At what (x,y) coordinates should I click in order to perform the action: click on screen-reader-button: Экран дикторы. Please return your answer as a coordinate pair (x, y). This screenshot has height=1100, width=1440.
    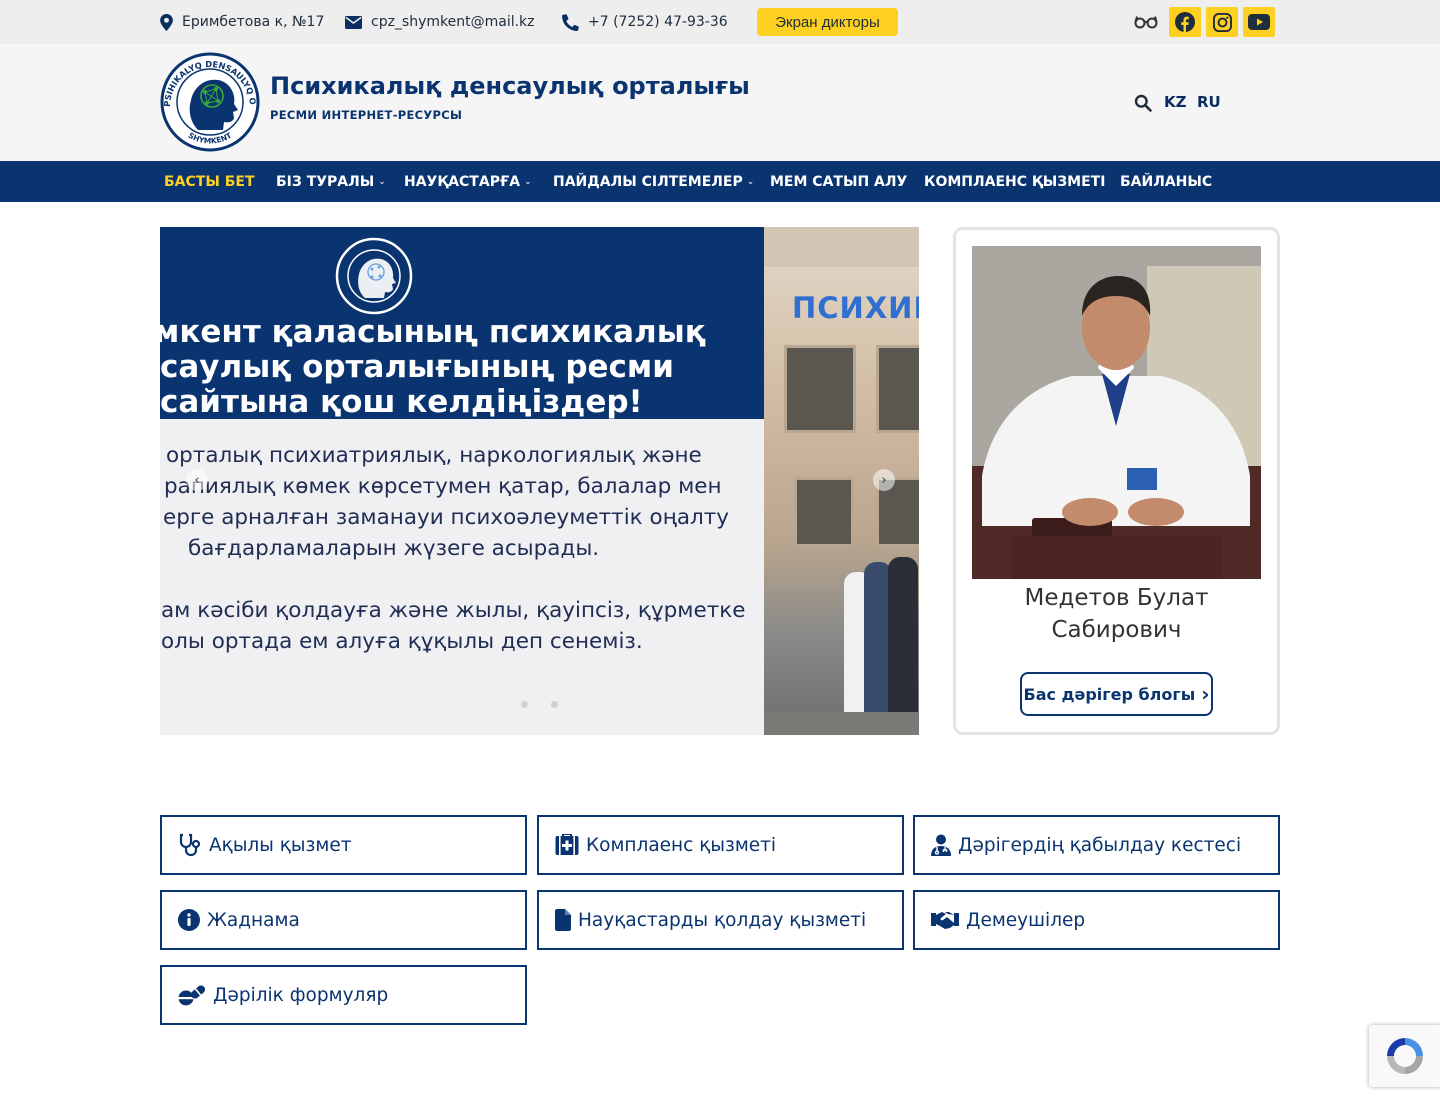
    Looking at the image, I should click on (827, 22).